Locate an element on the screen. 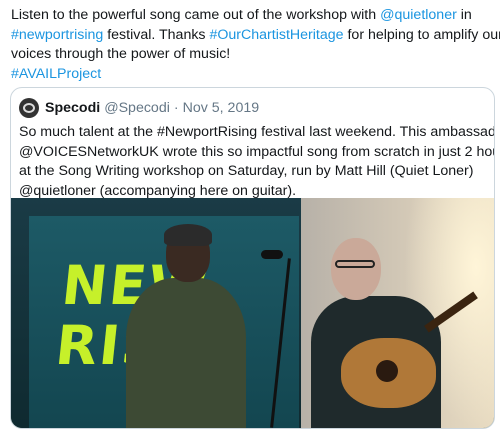  tweet-date: Nov 5, 2019 is located at coordinates (221, 108).